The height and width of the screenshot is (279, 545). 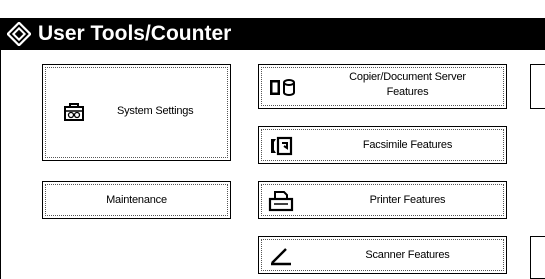 I want to click on system-settings-label: System Settings, so click(x=155, y=111).